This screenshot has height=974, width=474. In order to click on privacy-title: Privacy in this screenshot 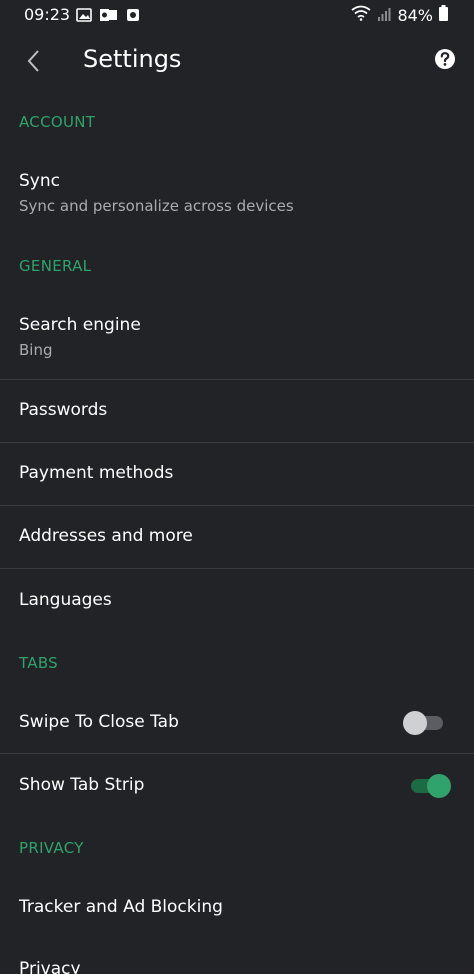, I will do `click(50, 966)`.